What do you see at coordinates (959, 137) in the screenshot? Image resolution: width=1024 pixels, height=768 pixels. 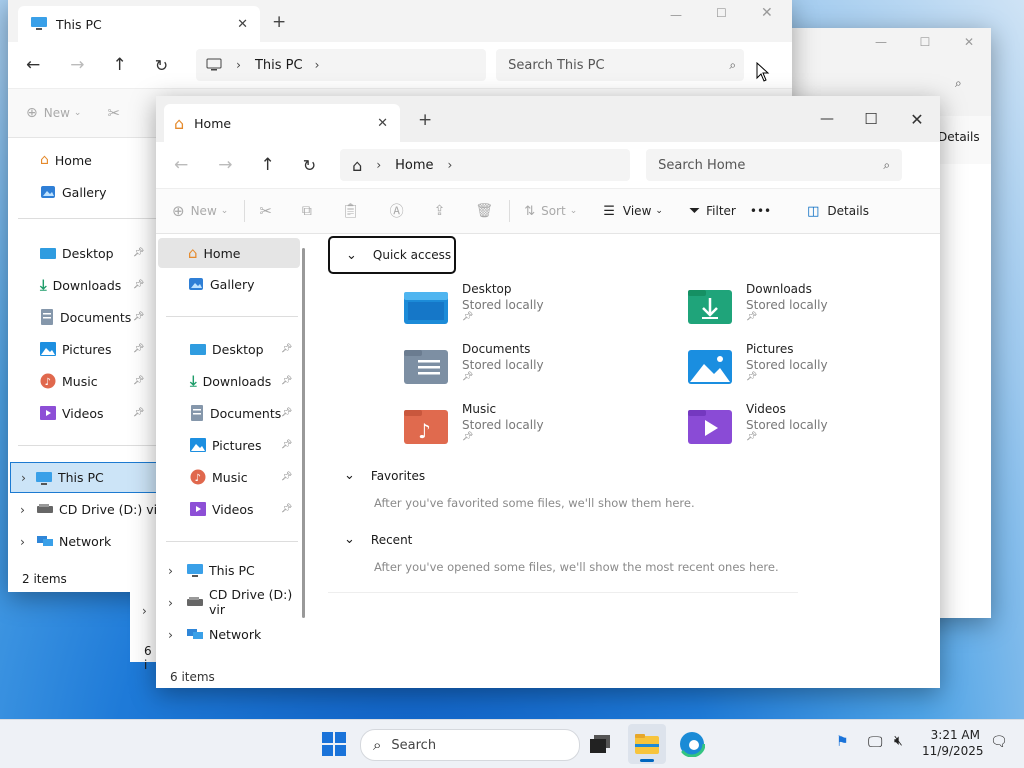 I see `details-button: Details` at bounding box center [959, 137].